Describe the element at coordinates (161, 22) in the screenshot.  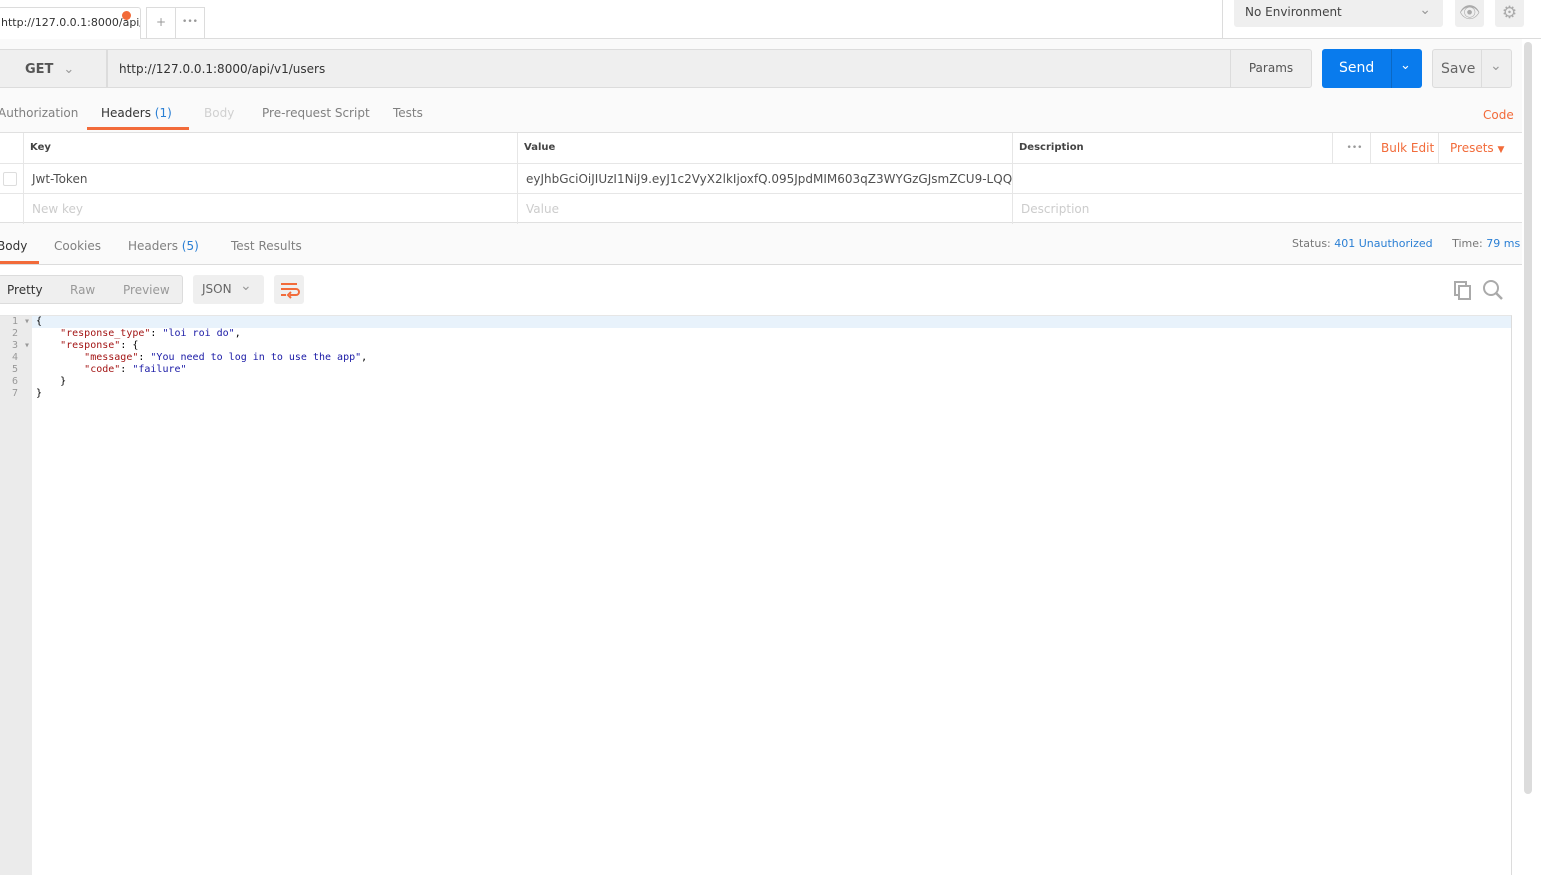
I see `new-tab-button: +` at that location.